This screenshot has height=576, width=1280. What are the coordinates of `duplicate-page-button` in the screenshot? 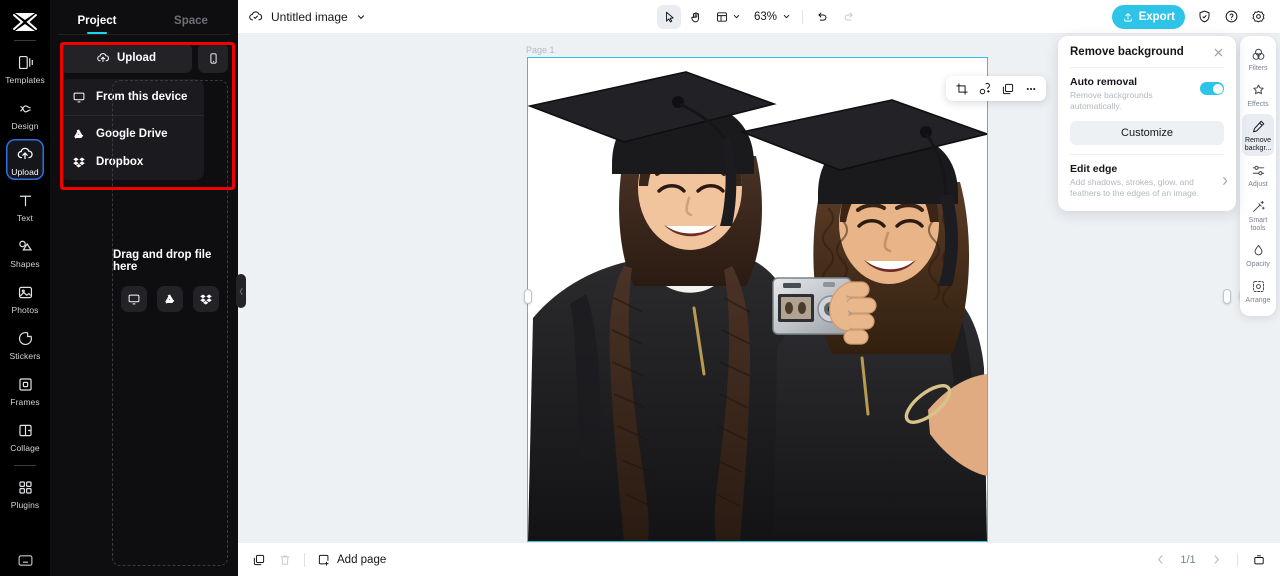 It's located at (259, 560).